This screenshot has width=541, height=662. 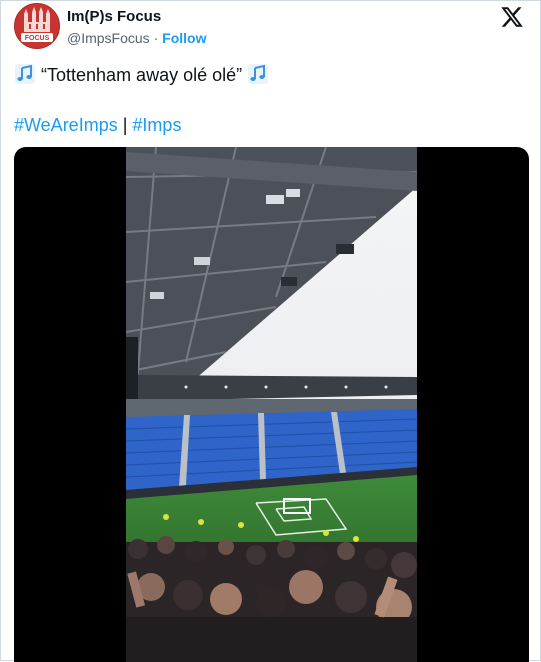 I want to click on hashtag-link: #WeAreImps, so click(x=66, y=125).